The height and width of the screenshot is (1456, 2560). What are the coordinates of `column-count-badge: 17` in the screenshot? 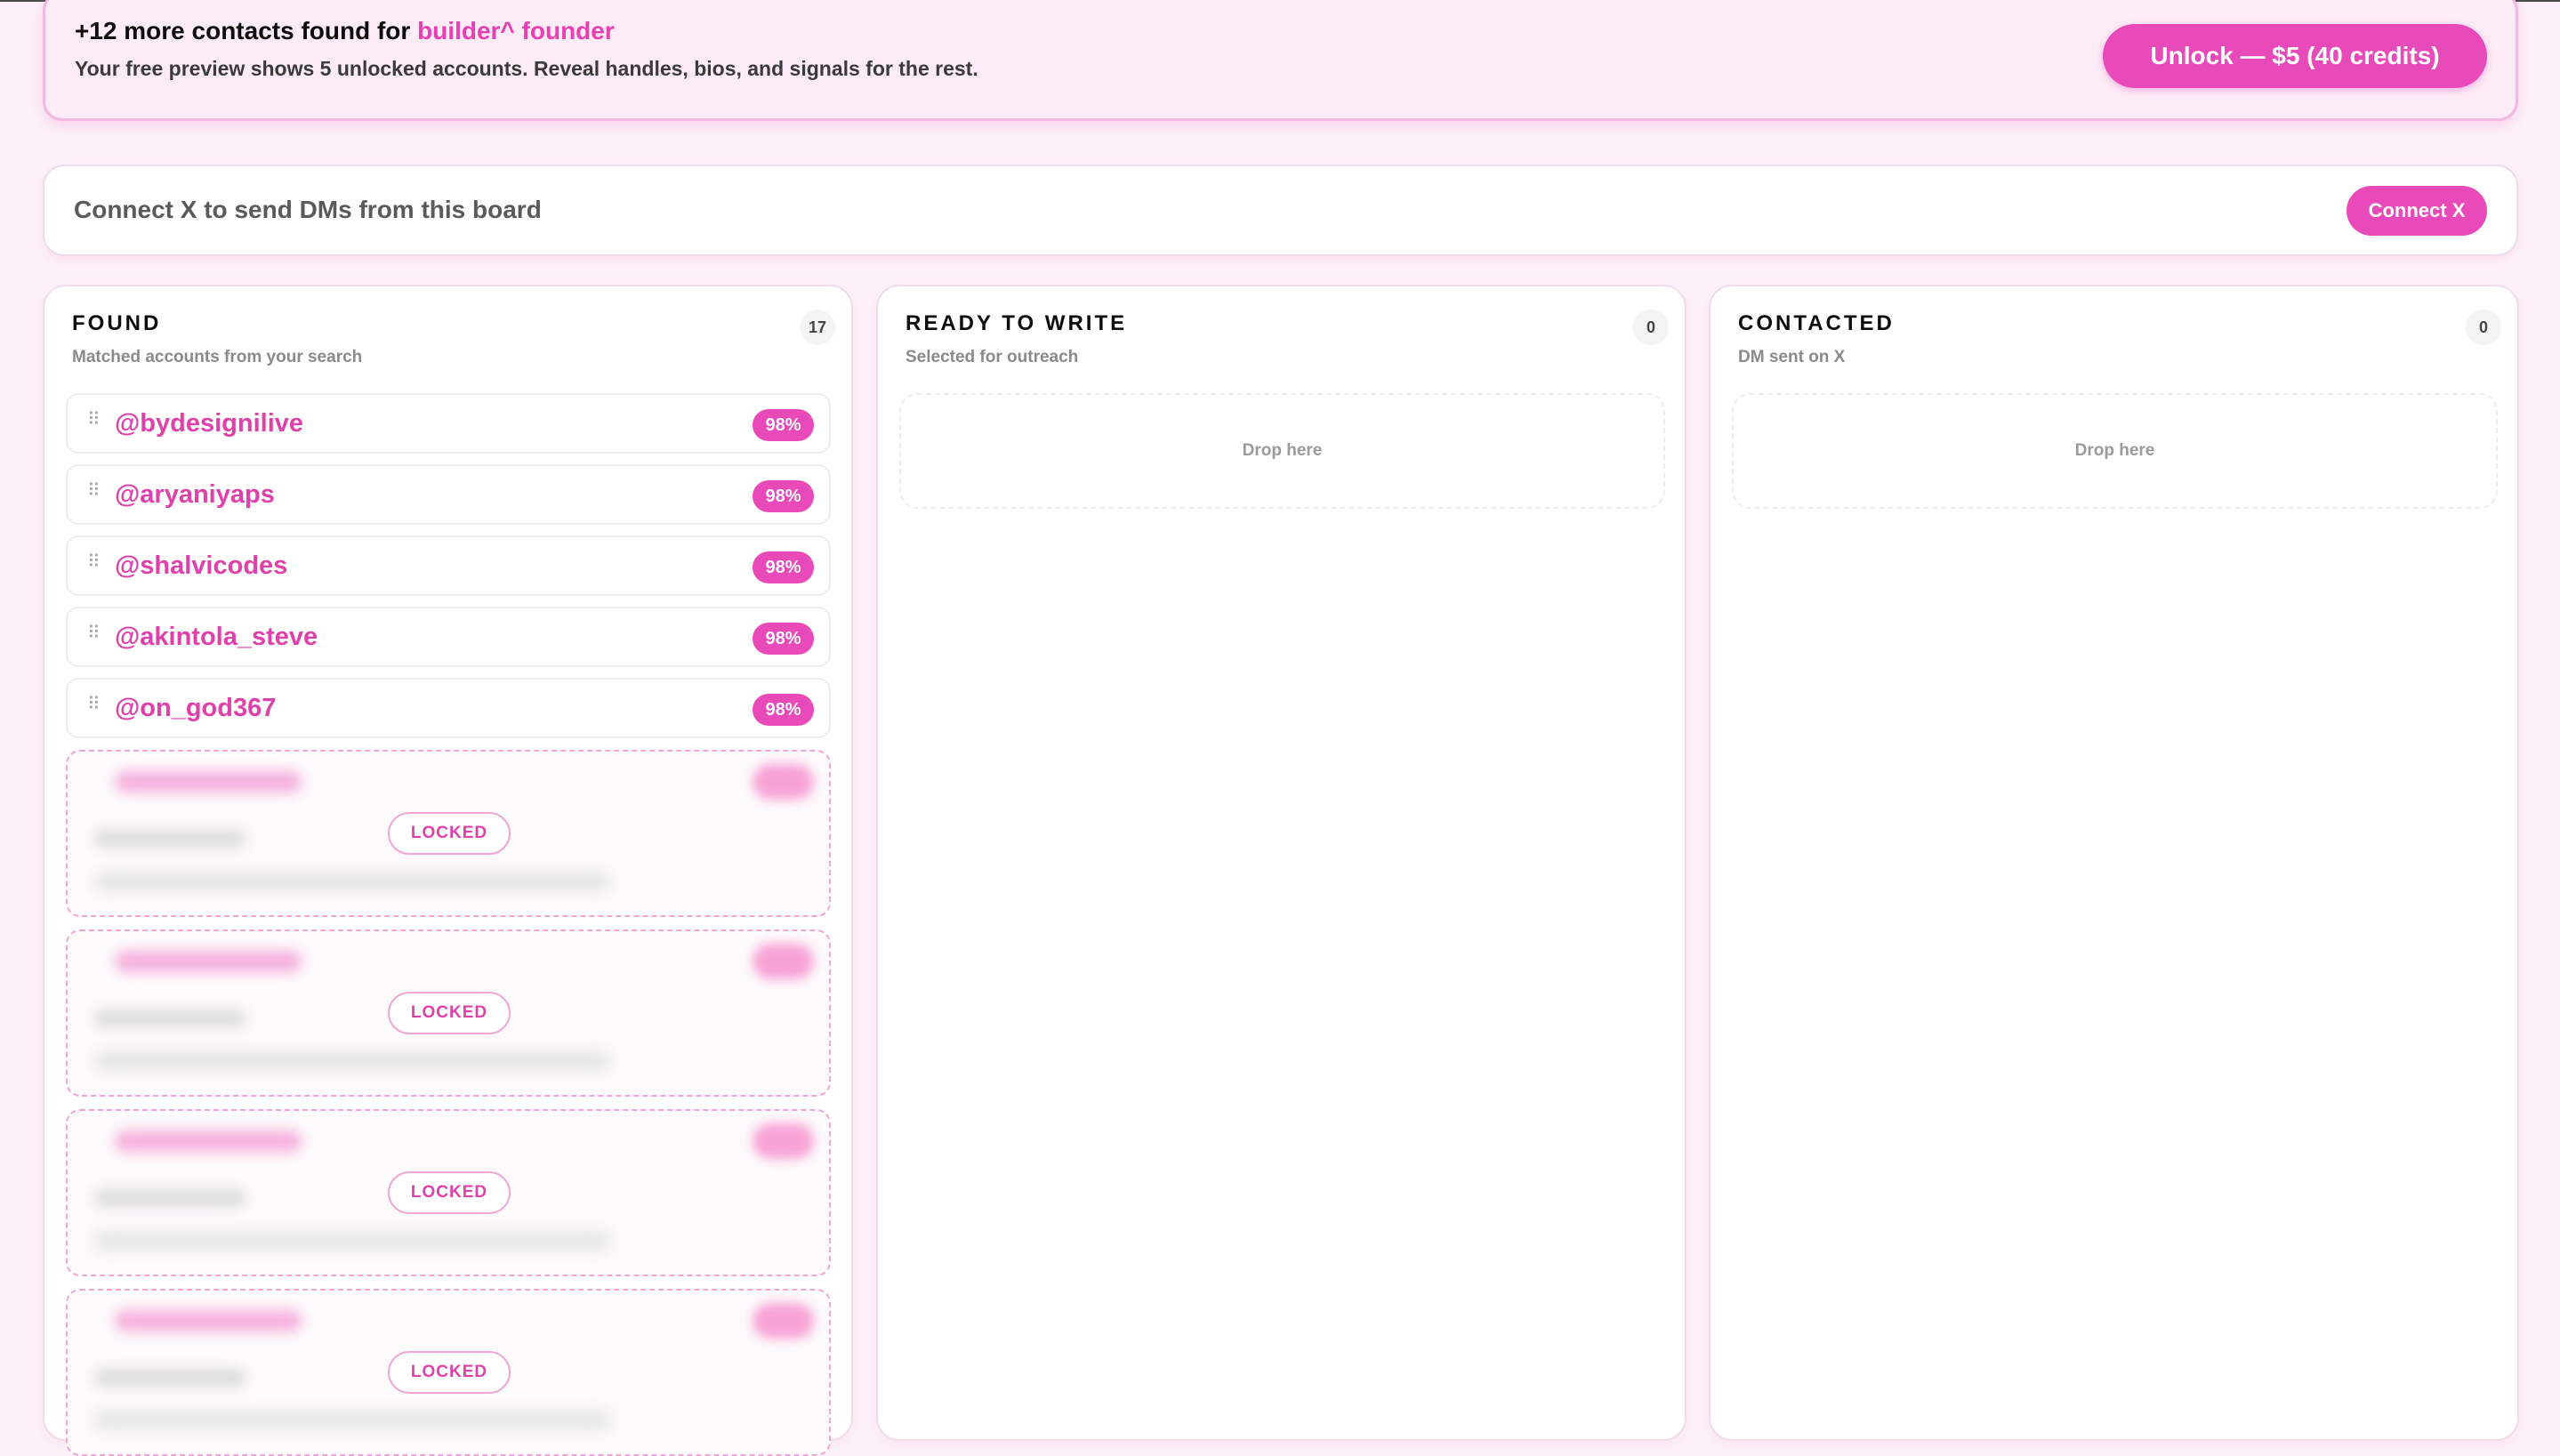 It's located at (817, 327).